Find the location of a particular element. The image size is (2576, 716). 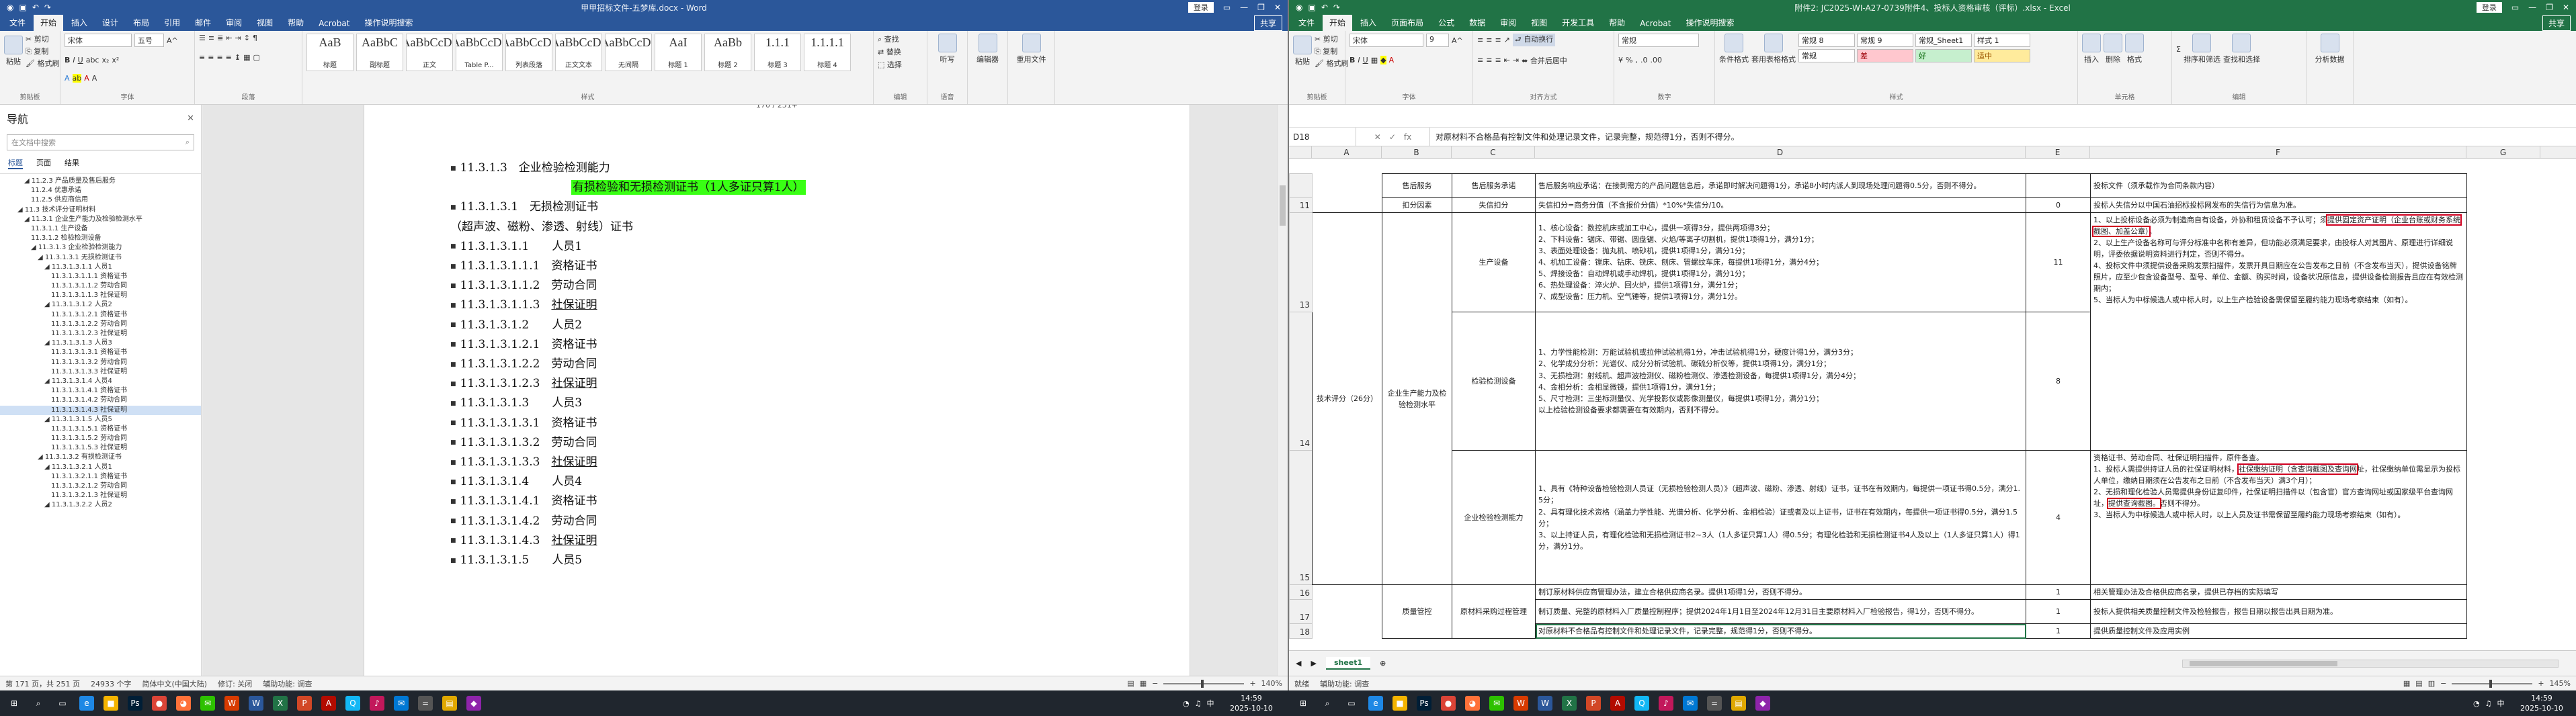

nav-item: ◢ 11.3.1.3.1 无损检测证书 is located at coordinates (100, 258).